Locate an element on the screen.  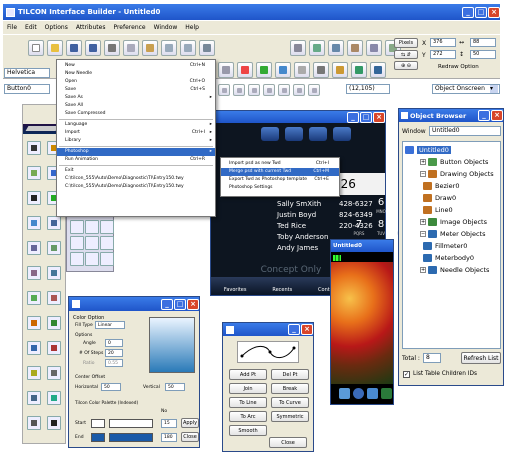
photoshop-menu-item: Photoshop Settings is located at coordinates (280, 188).